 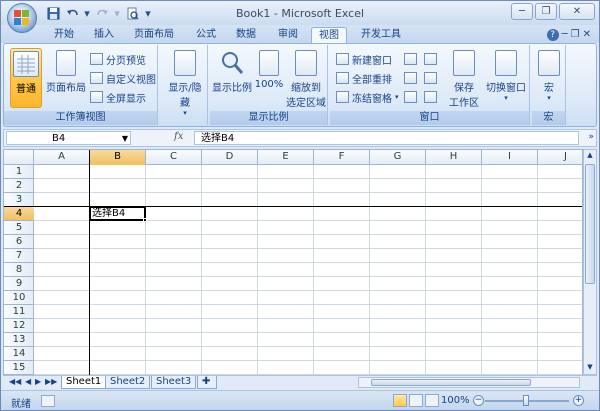 I want to click on vertical-scroll-thumb, so click(x=590, y=224).